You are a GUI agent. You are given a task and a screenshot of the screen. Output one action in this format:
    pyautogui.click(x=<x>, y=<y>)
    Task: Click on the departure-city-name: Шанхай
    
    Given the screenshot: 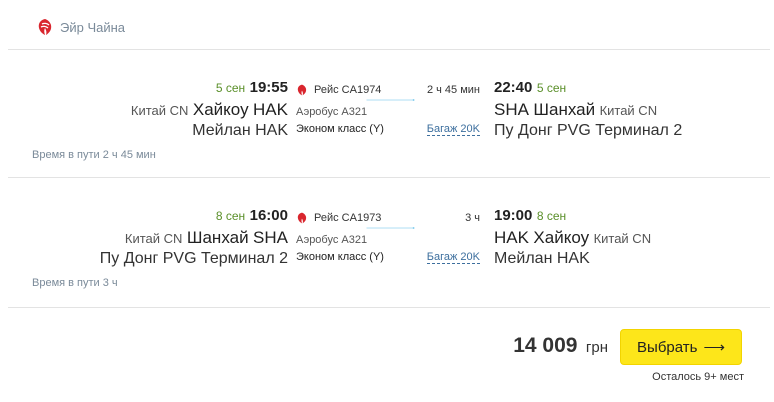 What is the action you would take?
    pyautogui.click(x=217, y=237)
    